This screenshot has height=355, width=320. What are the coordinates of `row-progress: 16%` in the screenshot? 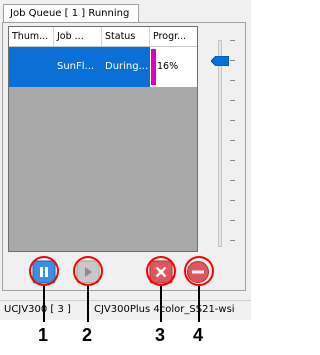 It's located at (173, 67).